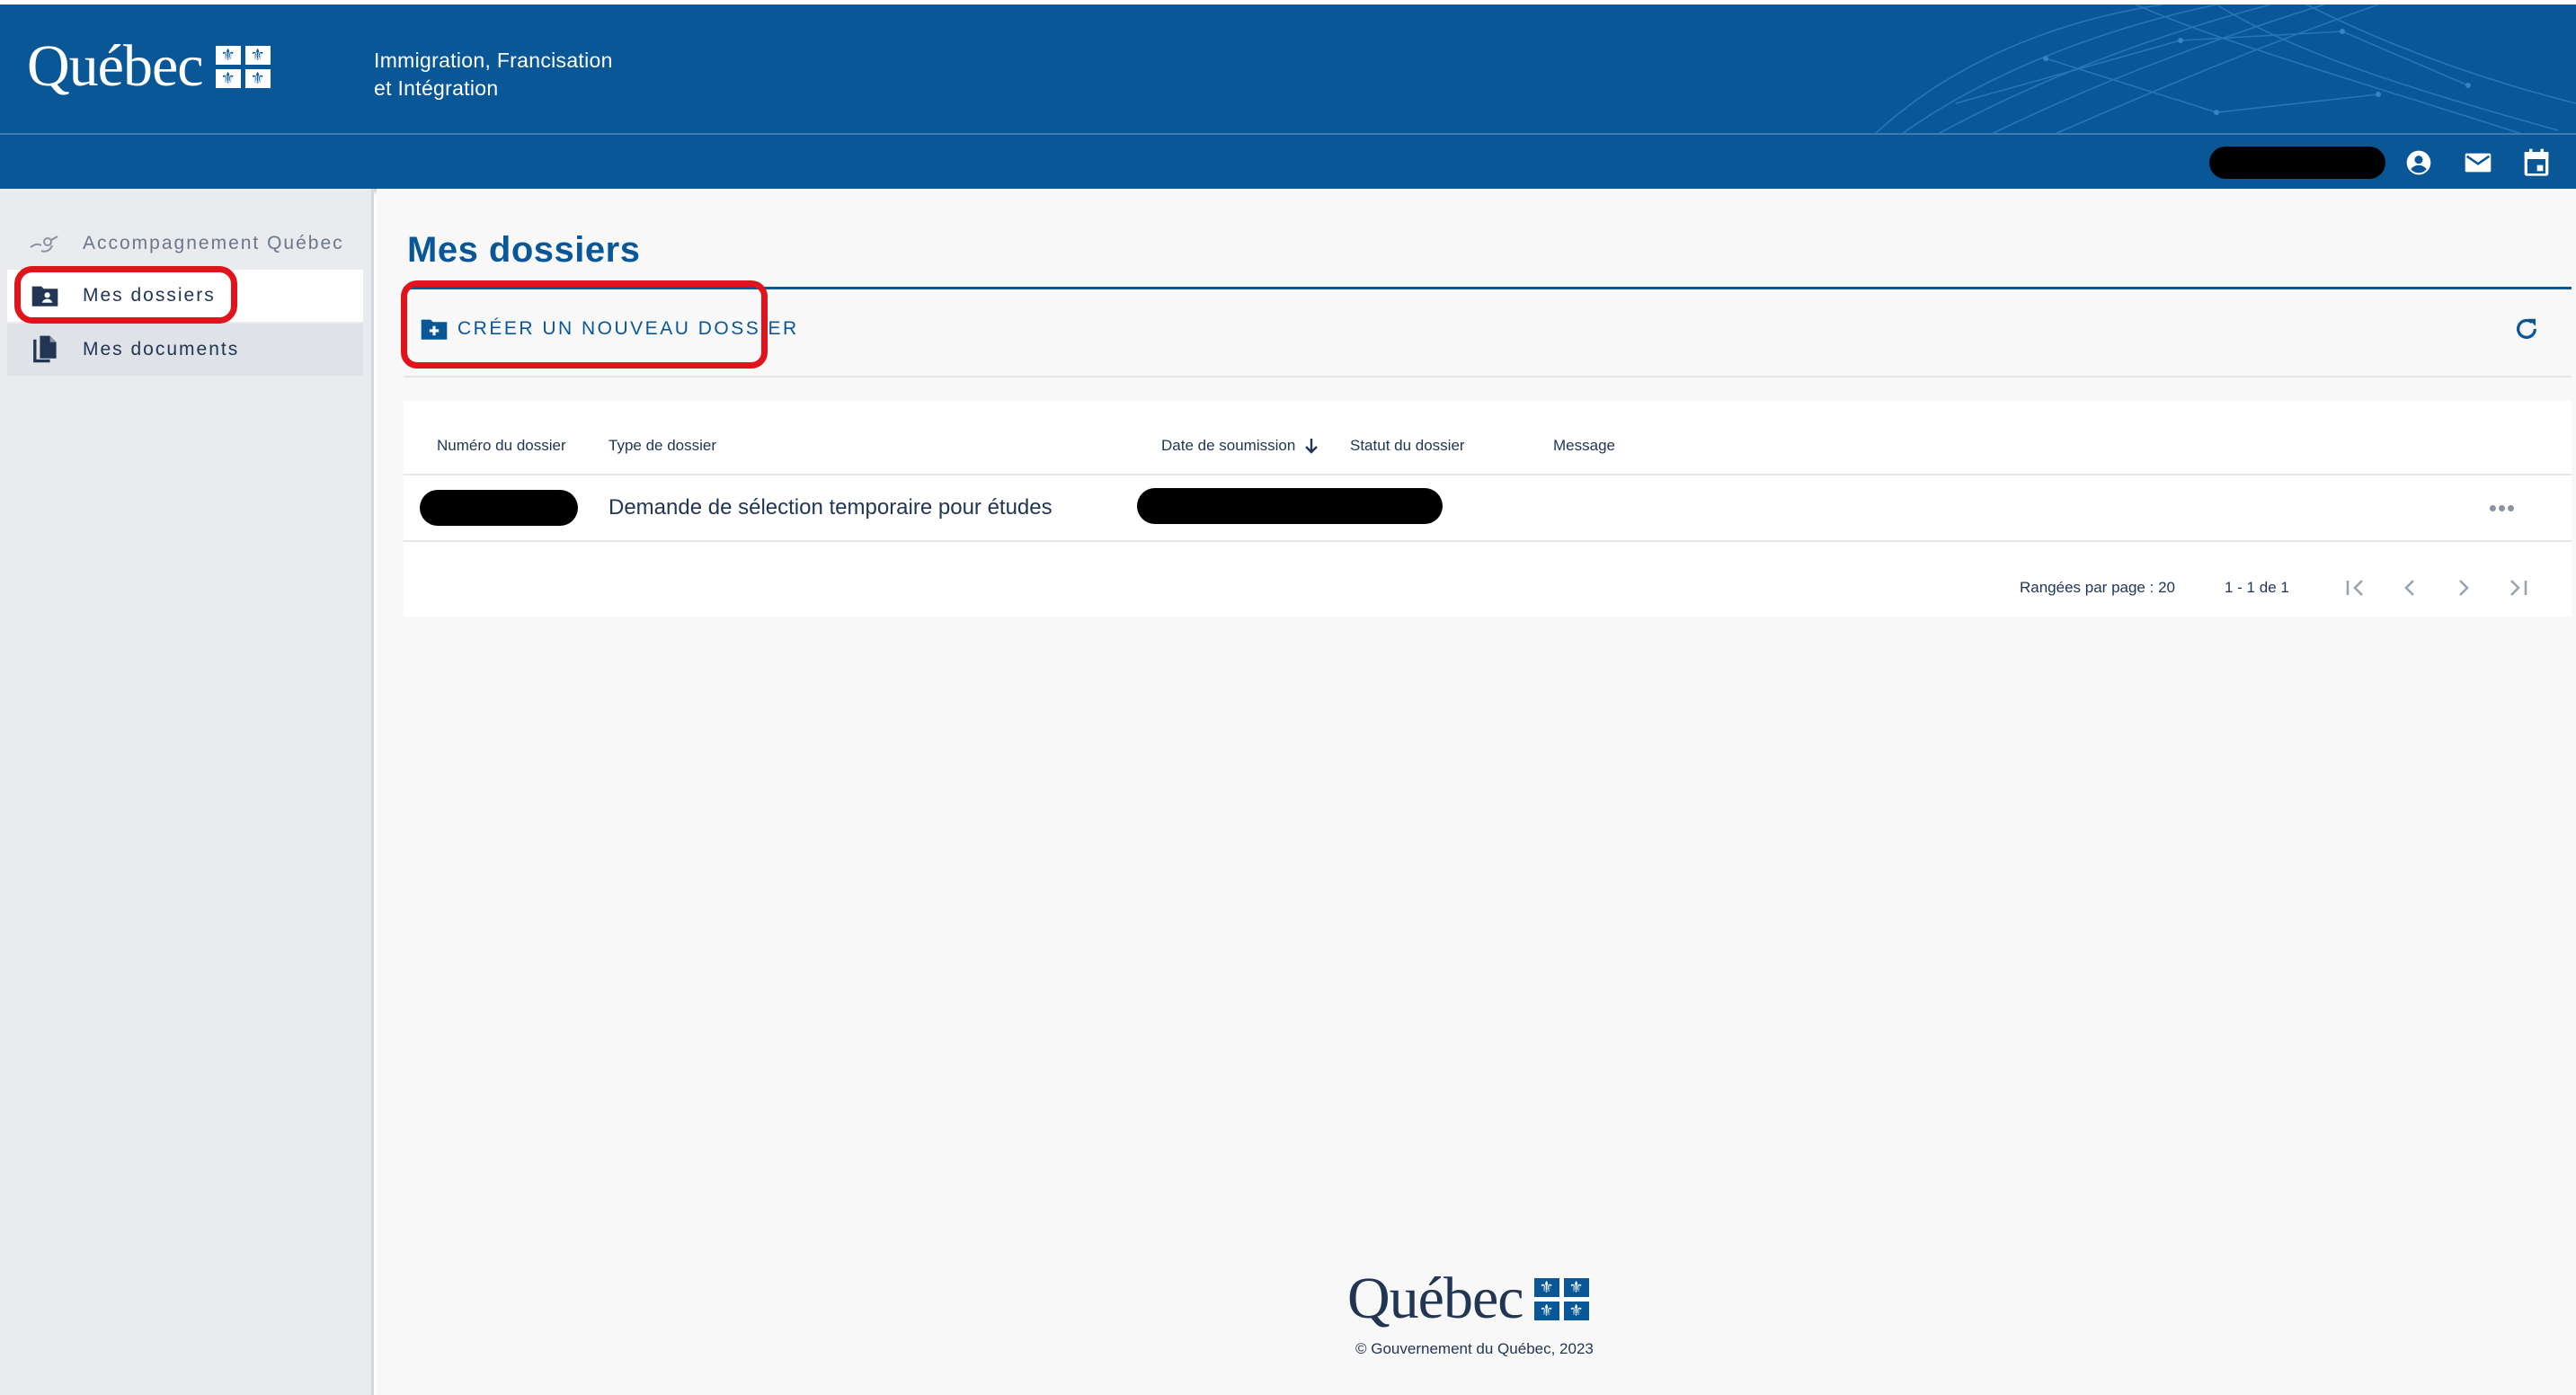 The width and height of the screenshot is (2576, 1395). I want to click on folder-plus-icon, so click(434, 329).